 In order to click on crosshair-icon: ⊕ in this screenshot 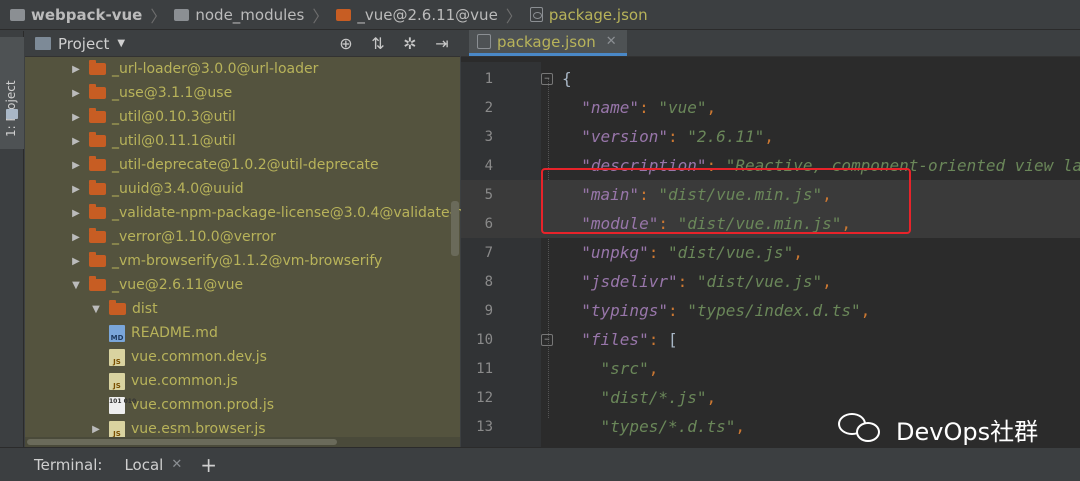, I will do `click(346, 43)`.